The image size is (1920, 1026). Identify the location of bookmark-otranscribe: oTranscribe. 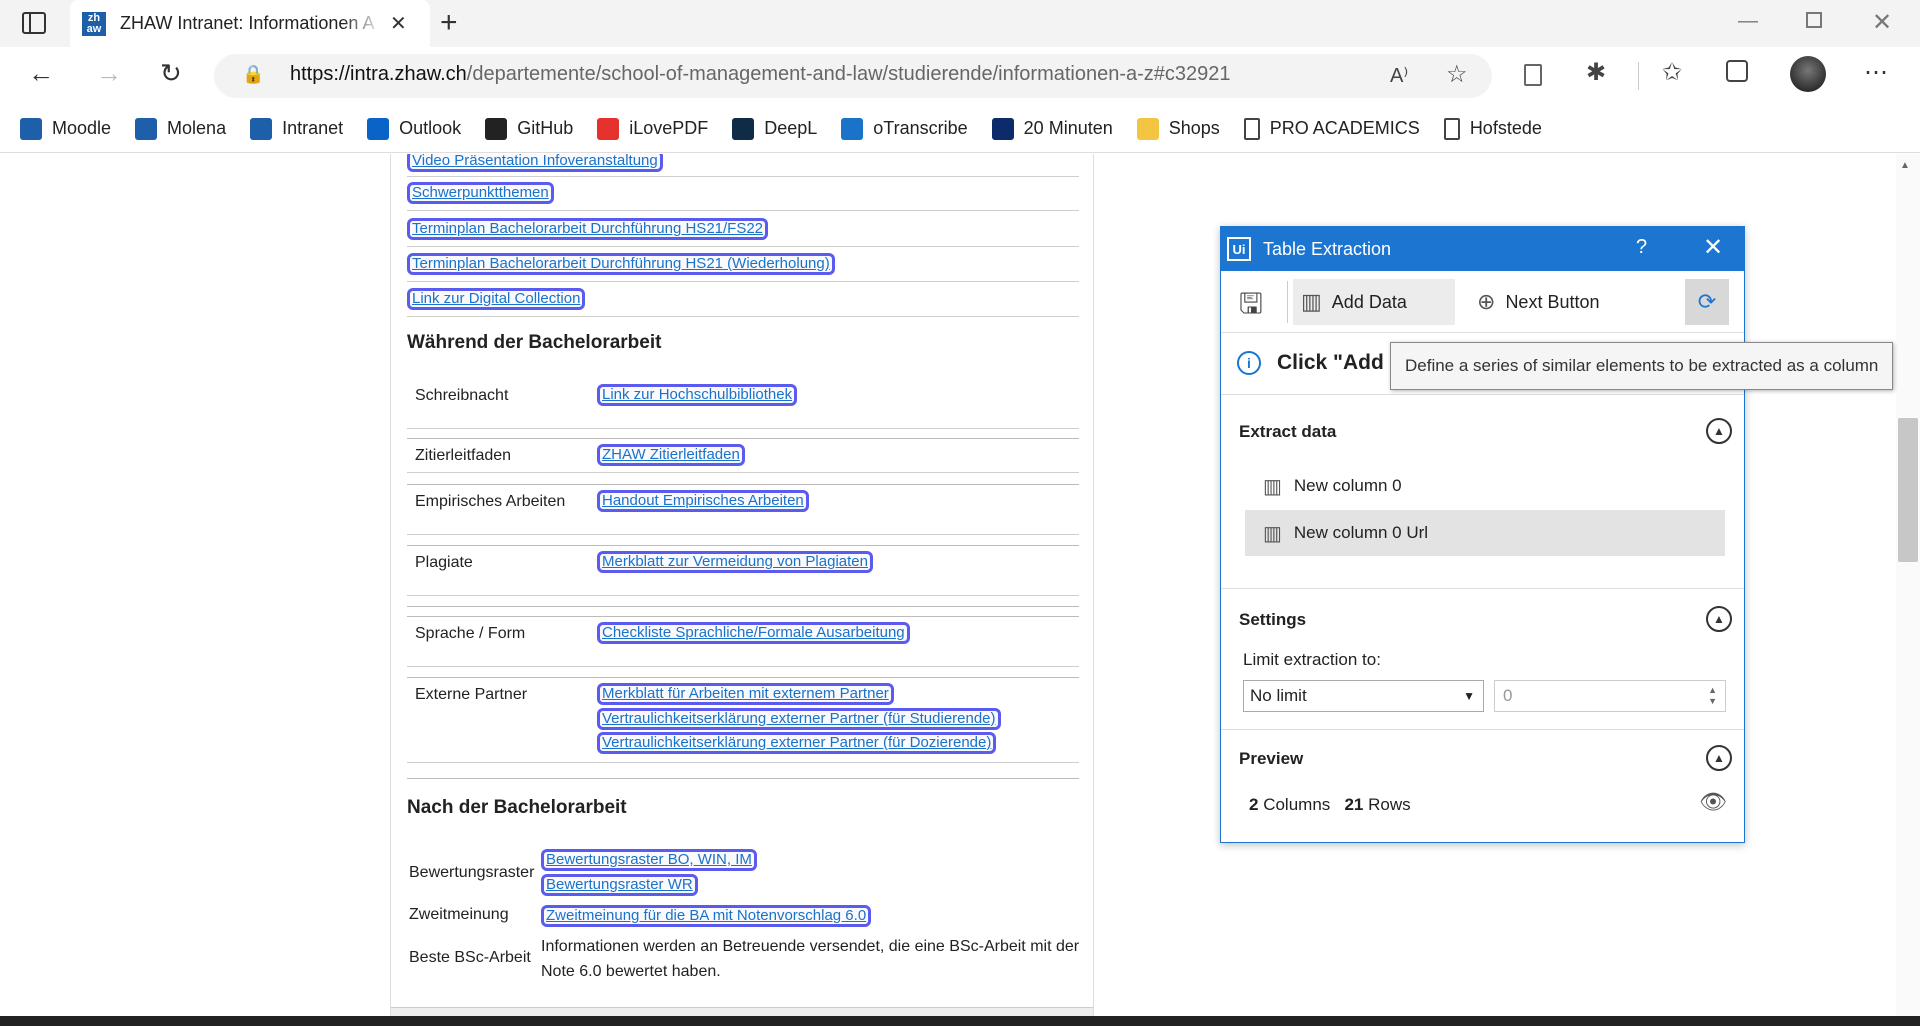
(904, 128).